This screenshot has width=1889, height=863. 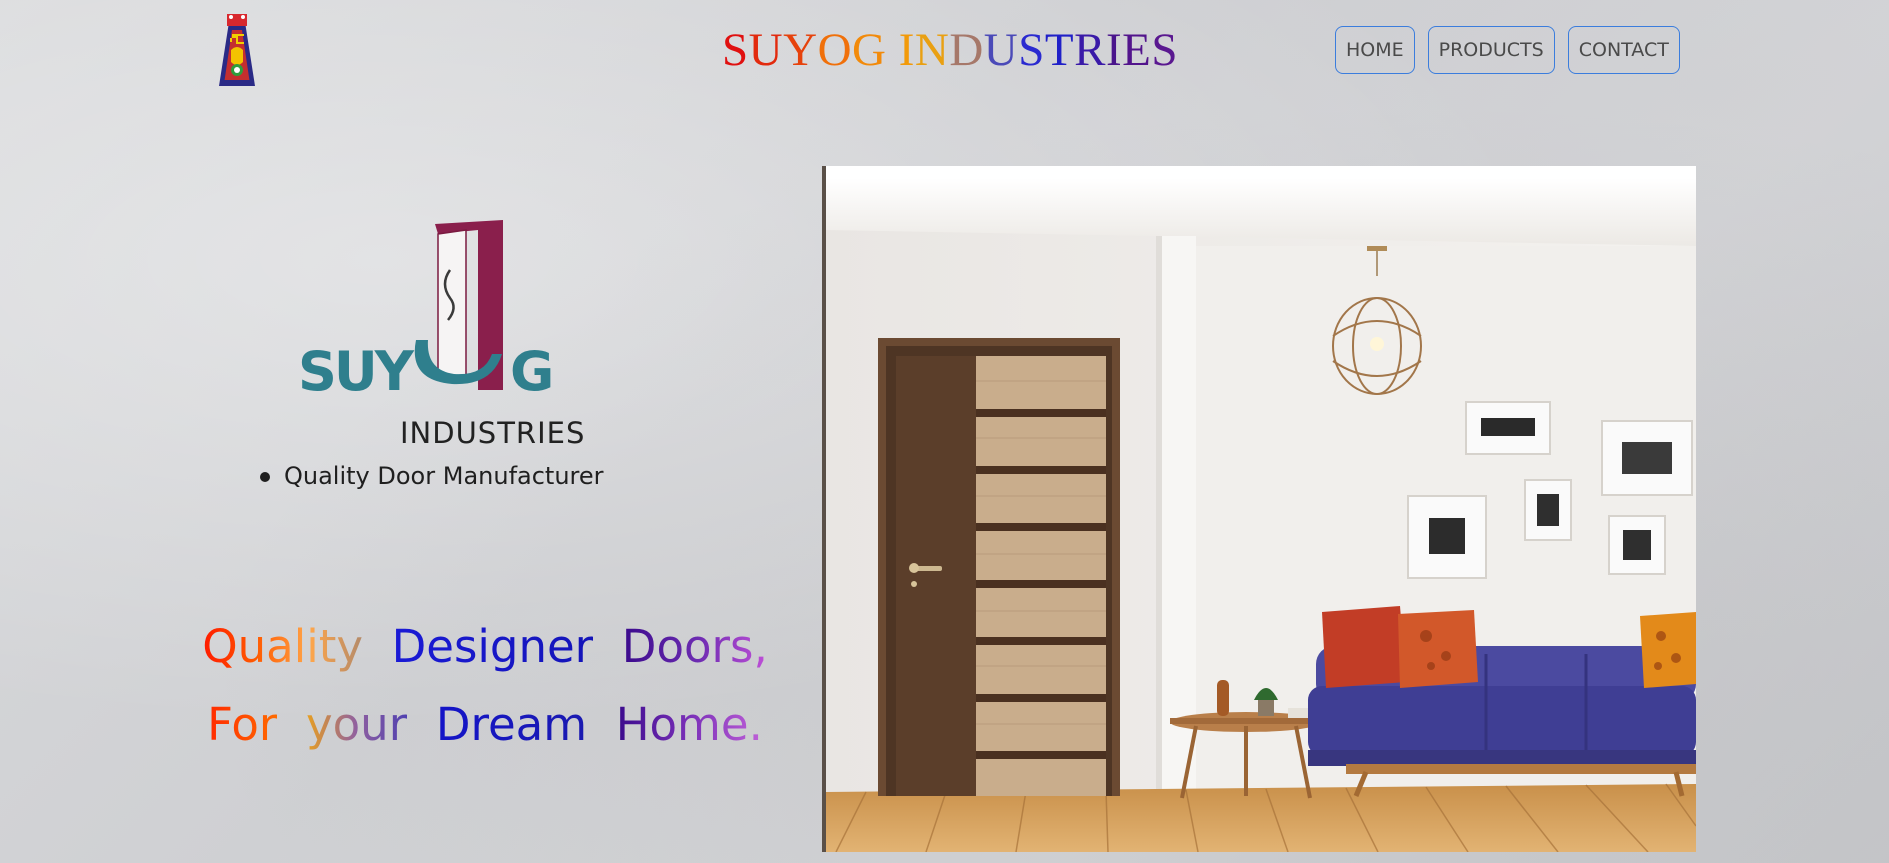 I want to click on slogan-word: For, so click(x=242, y=724).